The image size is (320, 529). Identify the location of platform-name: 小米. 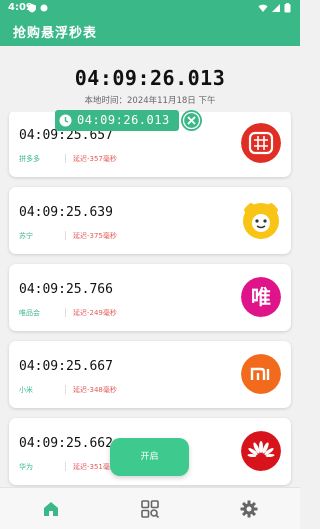
(26, 390).